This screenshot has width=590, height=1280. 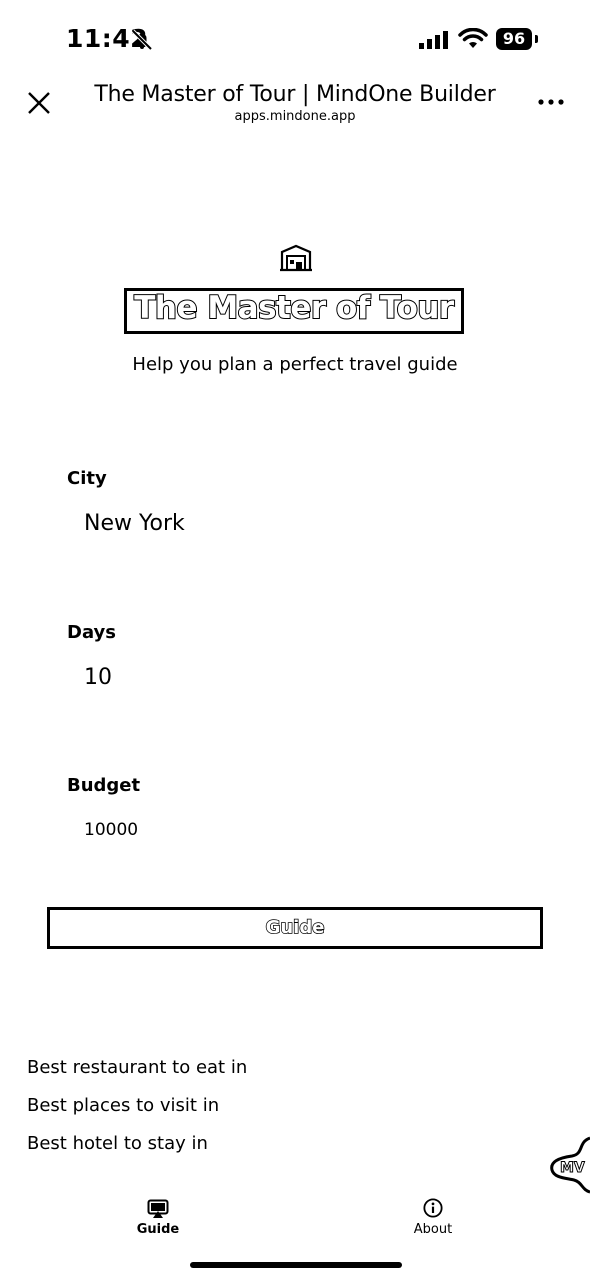 I want to click on cellular-signal-icon, so click(x=433, y=40).